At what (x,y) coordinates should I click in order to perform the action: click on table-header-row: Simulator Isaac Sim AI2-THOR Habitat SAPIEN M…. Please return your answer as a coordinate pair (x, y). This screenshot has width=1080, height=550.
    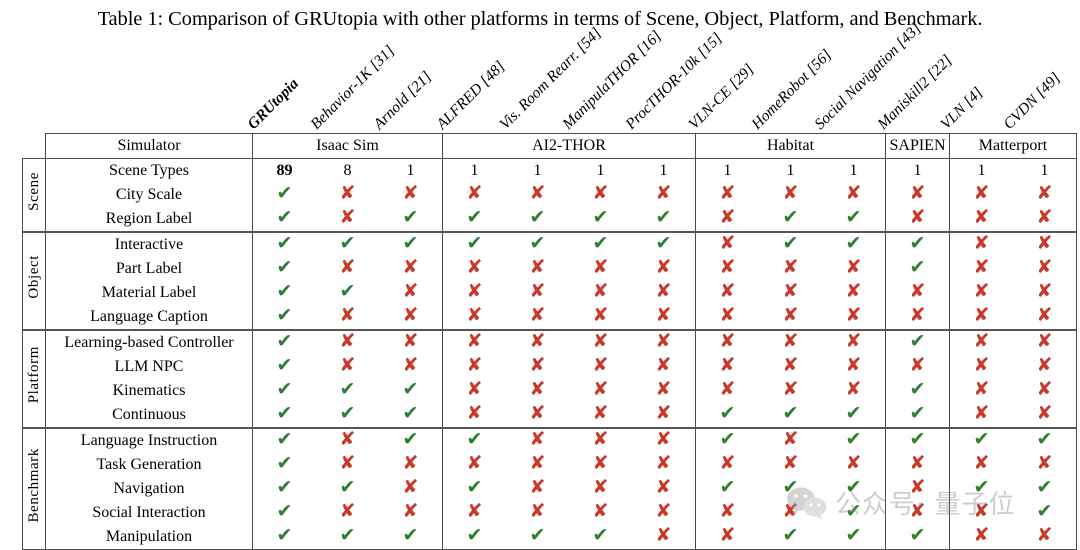
    Looking at the image, I should click on (550, 146).